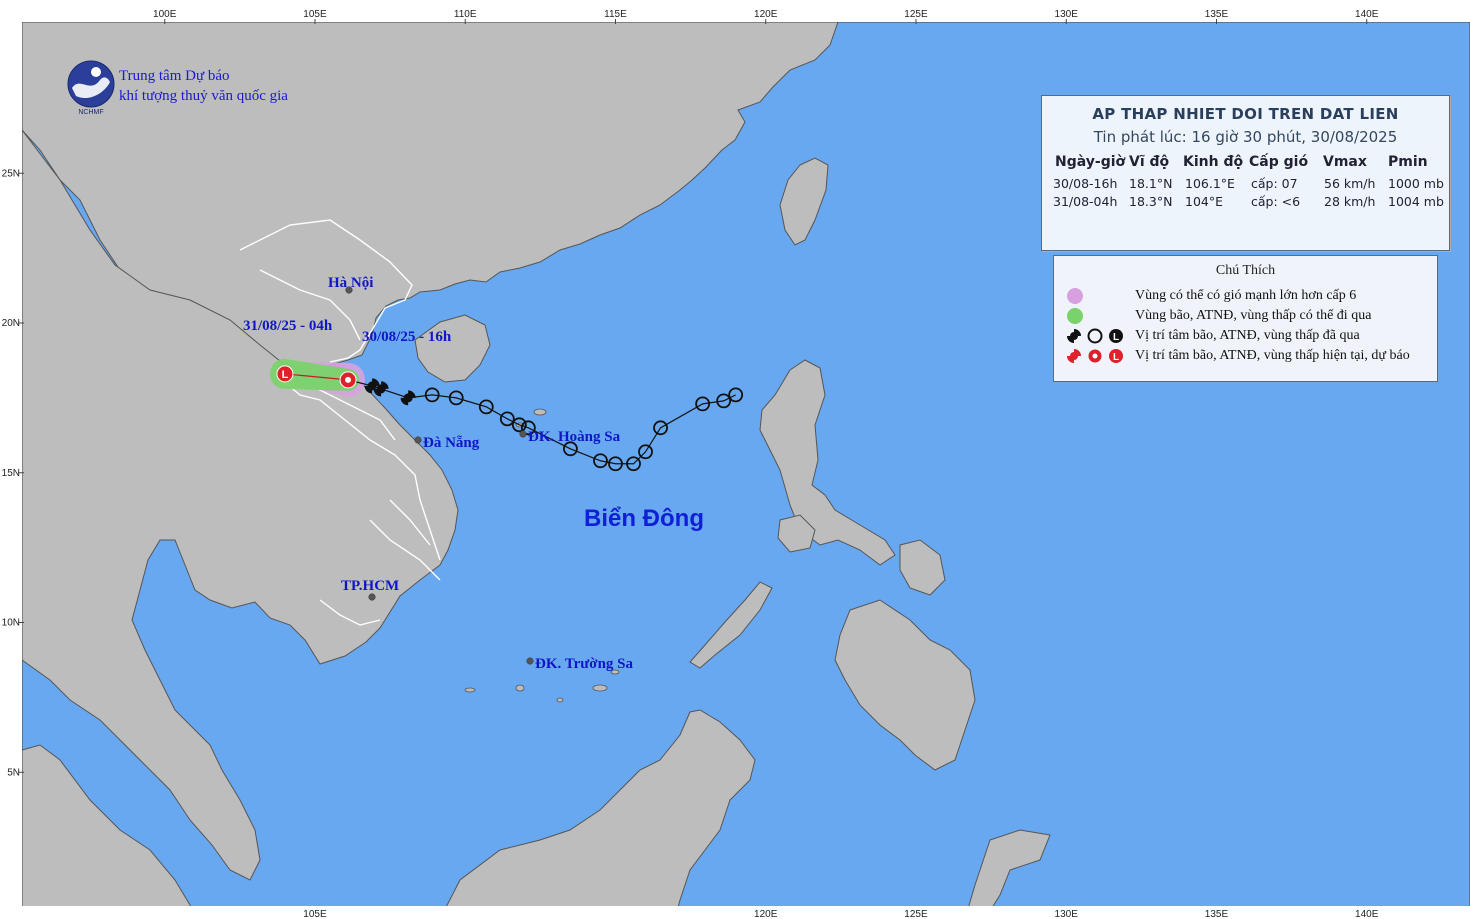  What do you see at coordinates (574, 437) in the screenshot?
I see `label-hoang-sa: ĐK. Hoàng Sa` at bounding box center [574, 437].